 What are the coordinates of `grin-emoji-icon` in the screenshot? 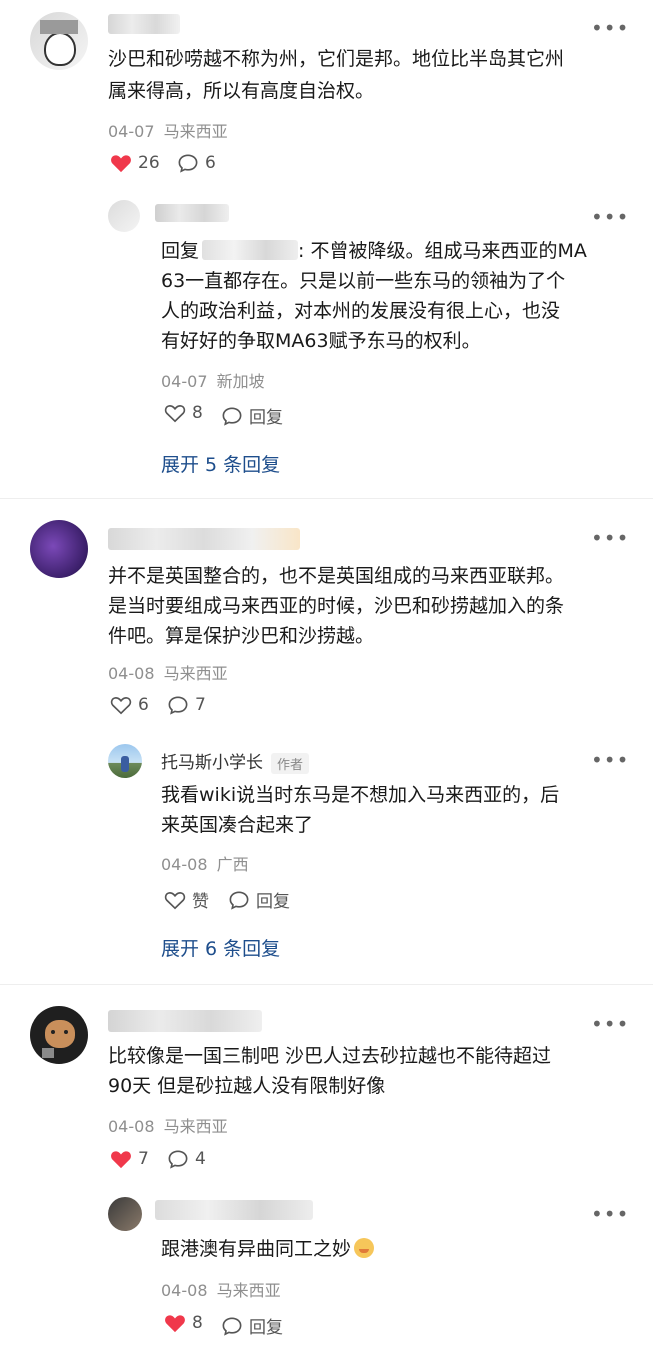 It's located at (364, 1248).